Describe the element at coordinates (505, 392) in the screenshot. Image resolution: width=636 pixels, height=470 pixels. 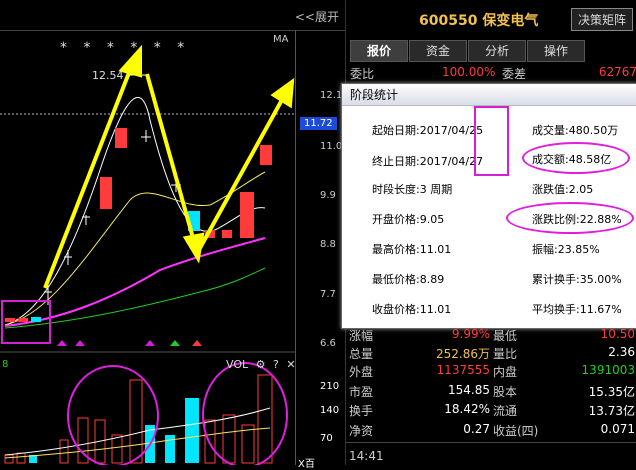
I see `quote-label: 股本` at that location.